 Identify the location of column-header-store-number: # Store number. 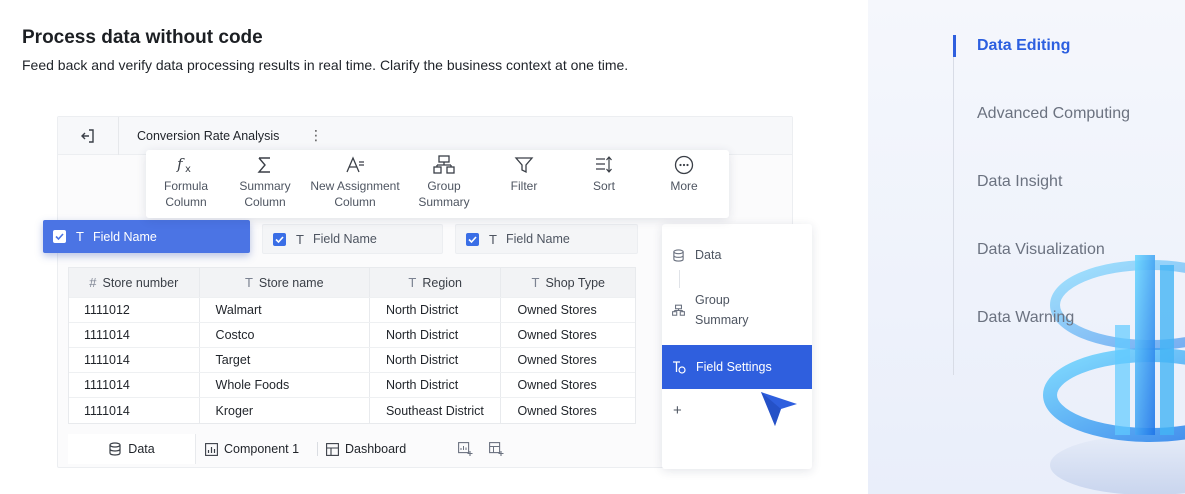
(134, 282).